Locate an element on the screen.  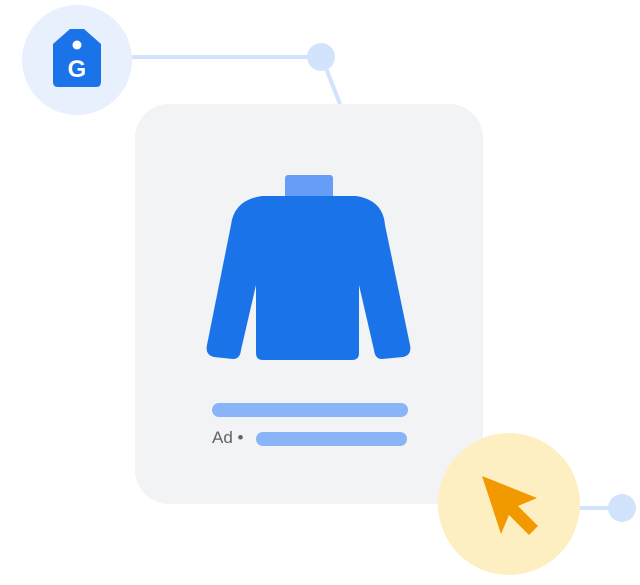
ad-title-placeholder is located at coordinates (310, 410).